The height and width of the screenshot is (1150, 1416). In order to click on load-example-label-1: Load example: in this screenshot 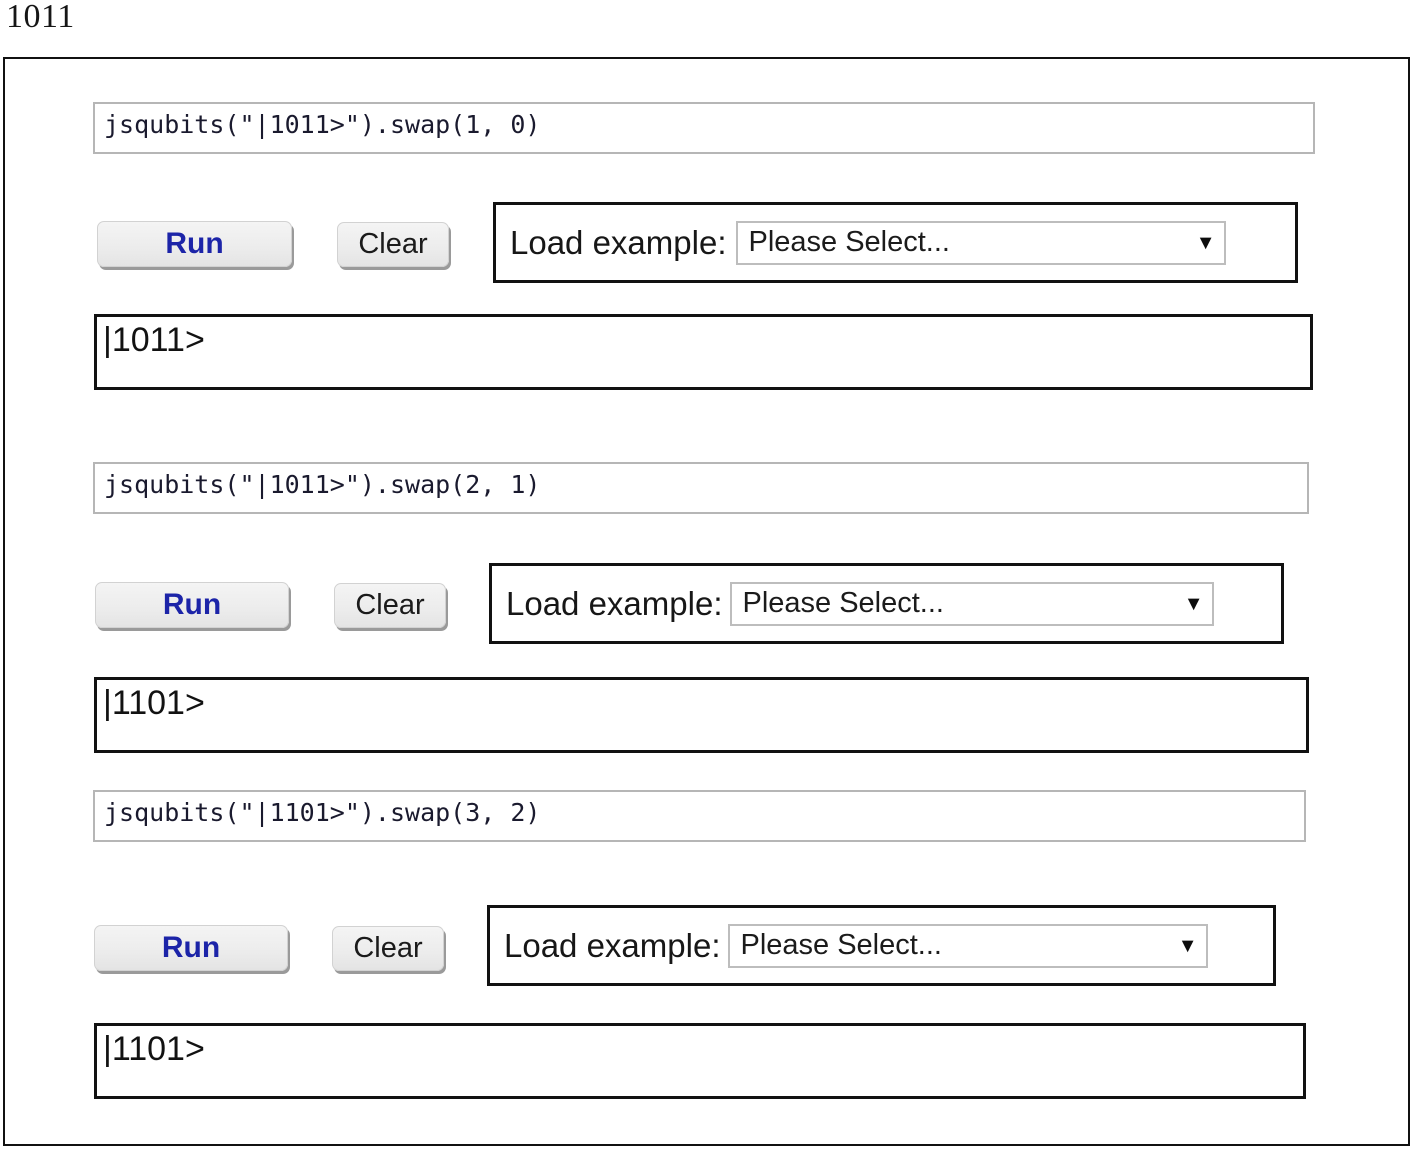, I will do `click(618, 242)`.